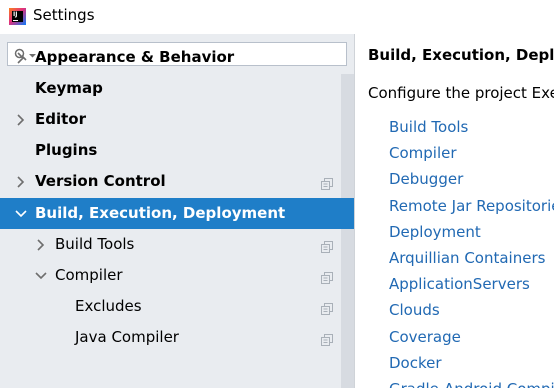  I want to click on settings-link: Remote Jar Repositories, so click(471, 206).